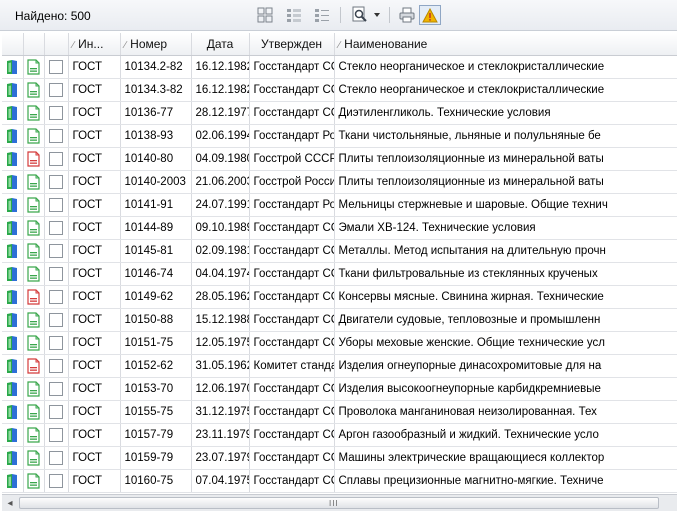 This screenshot has height=511, width=677. I want to click on header-date: Дата, so click(220, 44).